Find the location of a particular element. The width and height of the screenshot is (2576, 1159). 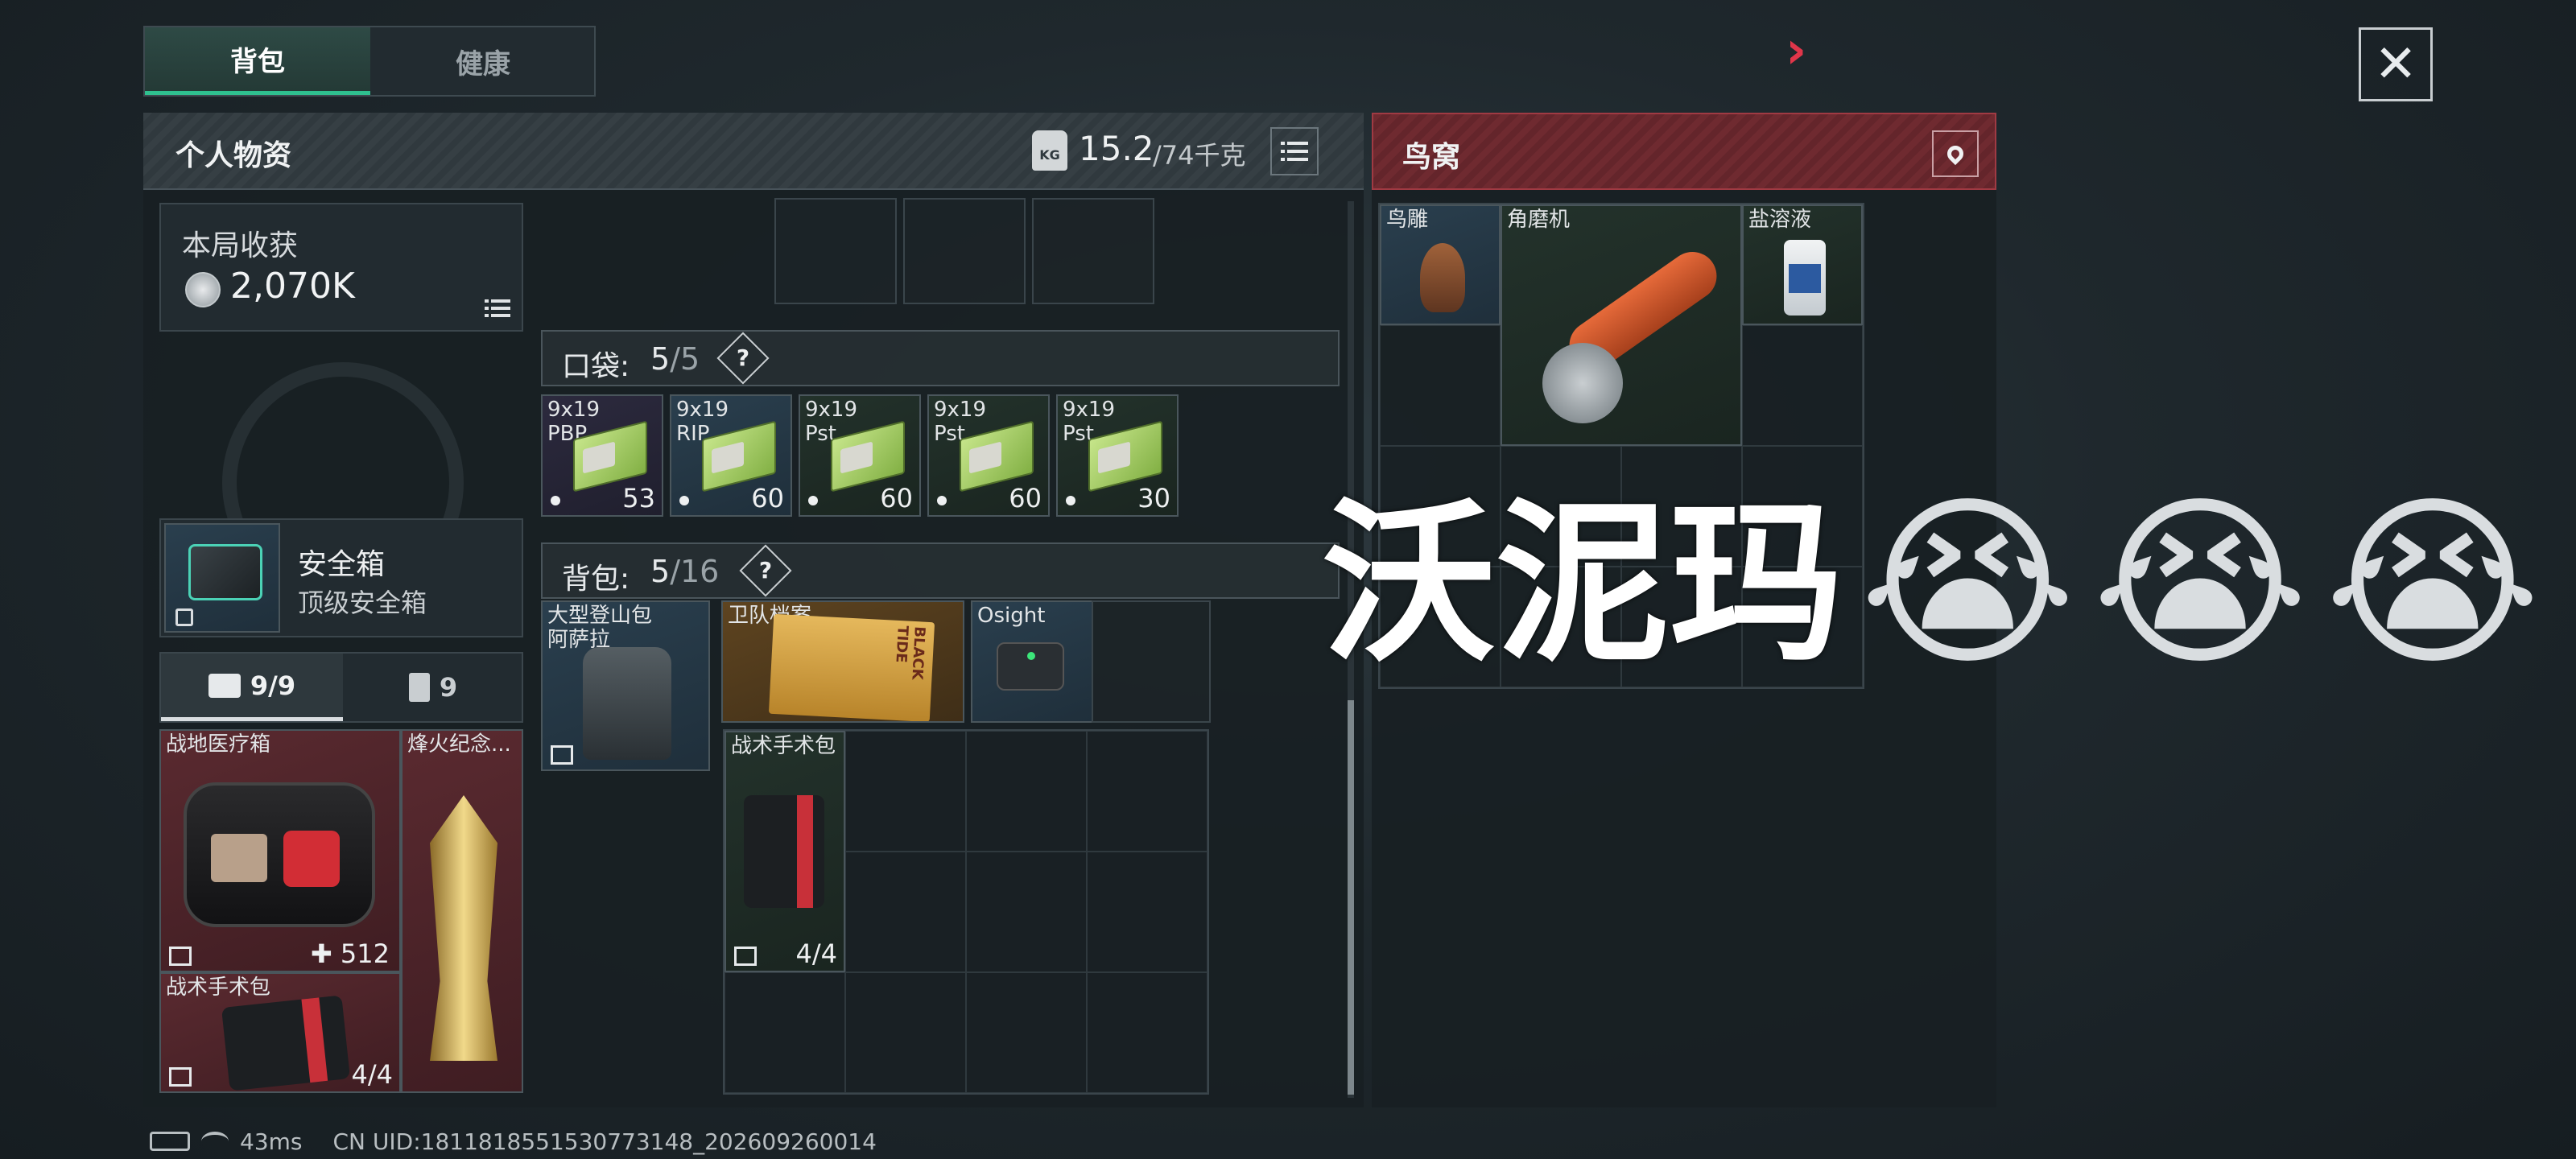

safe-box: 安全箱 顶级安全箱 is located at coordinates (341, 577).